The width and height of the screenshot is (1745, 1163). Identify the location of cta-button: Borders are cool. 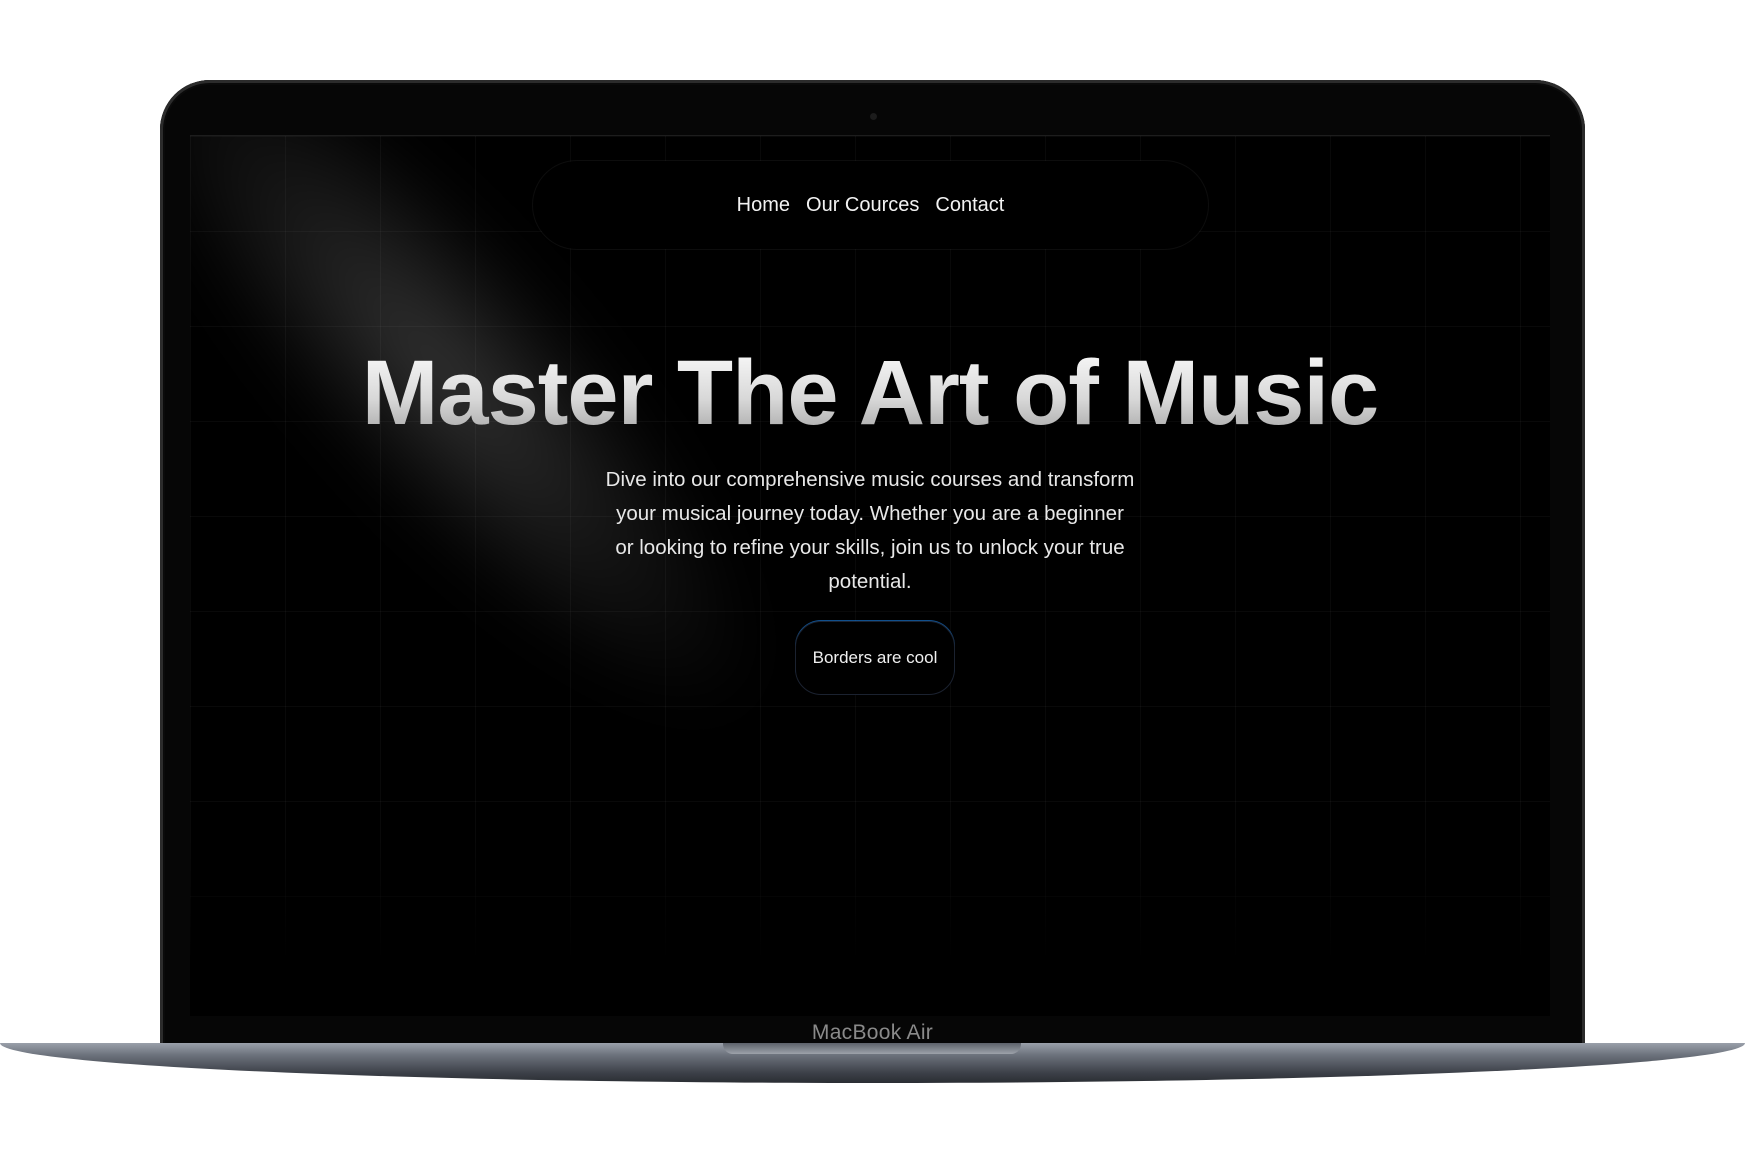
(875, 658).